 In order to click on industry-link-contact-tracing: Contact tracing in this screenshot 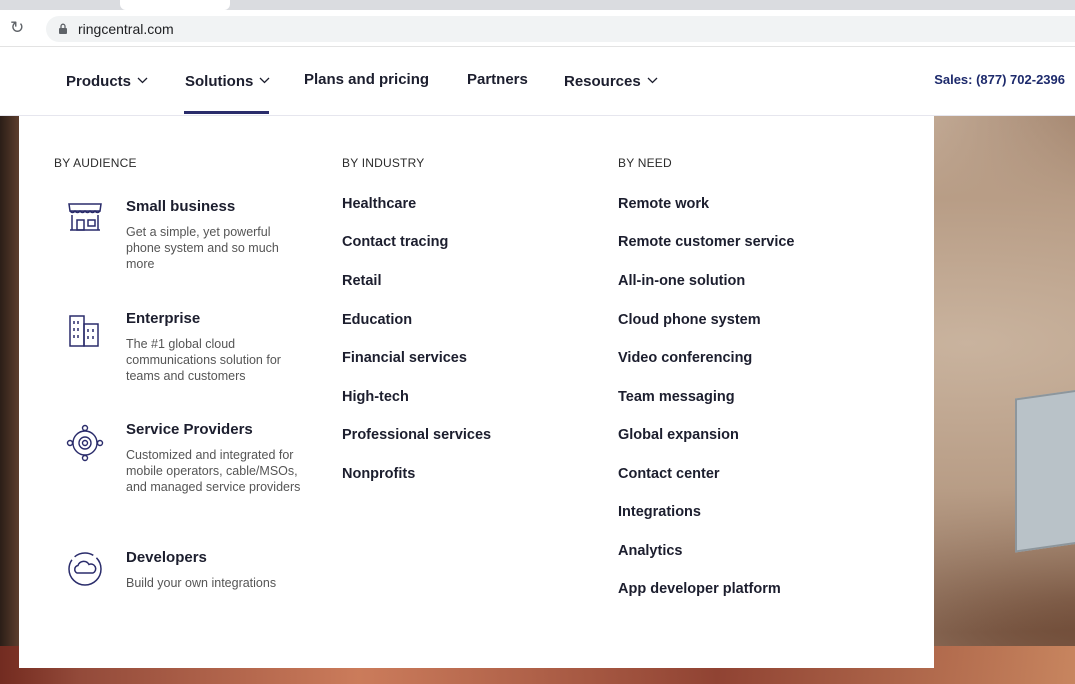, I will do `click(395, 242)`.